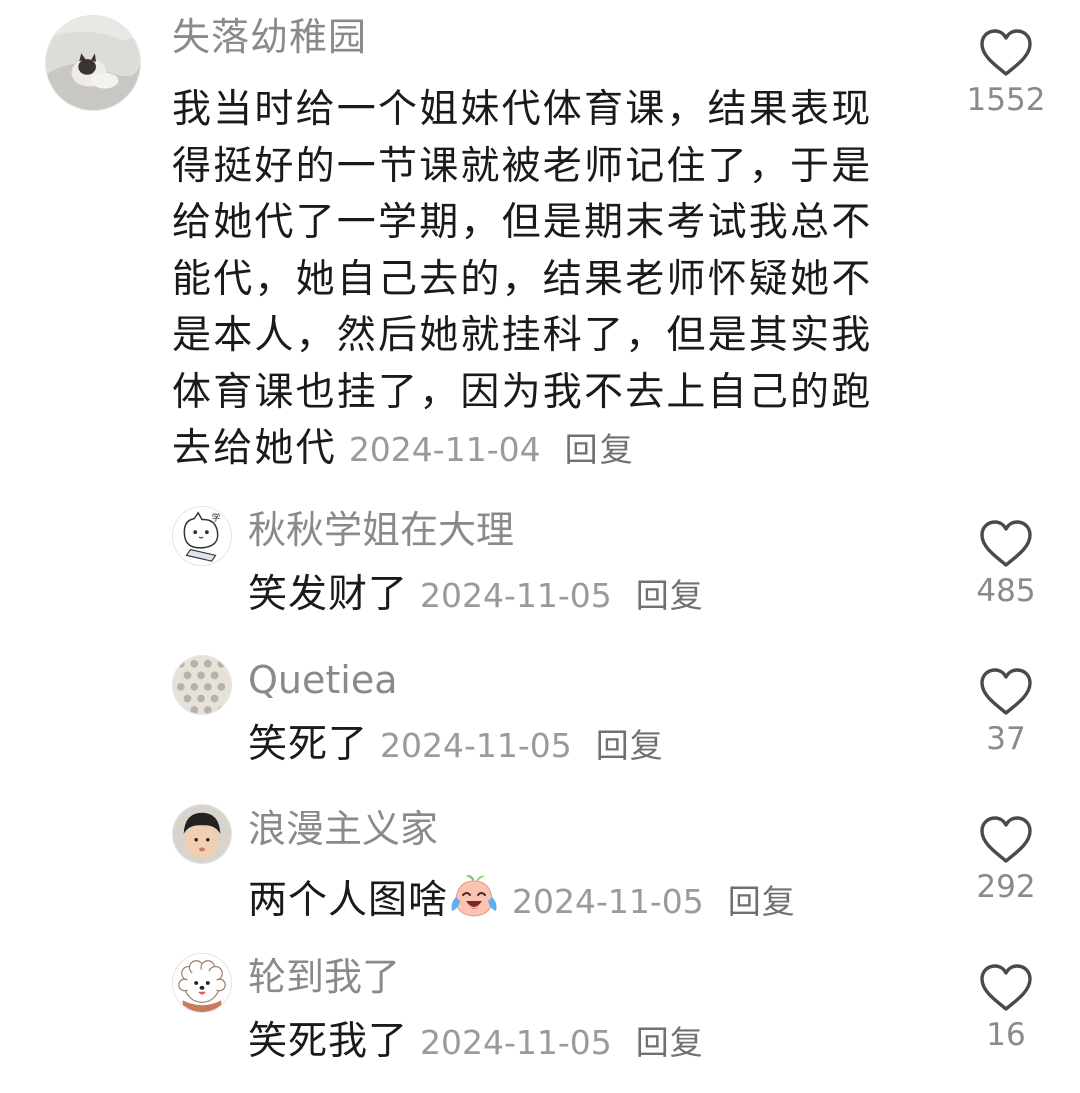  Describe the element at coordinates (328, 594) in the screenshot. I see `reply-body: 笑发财了` at that location.